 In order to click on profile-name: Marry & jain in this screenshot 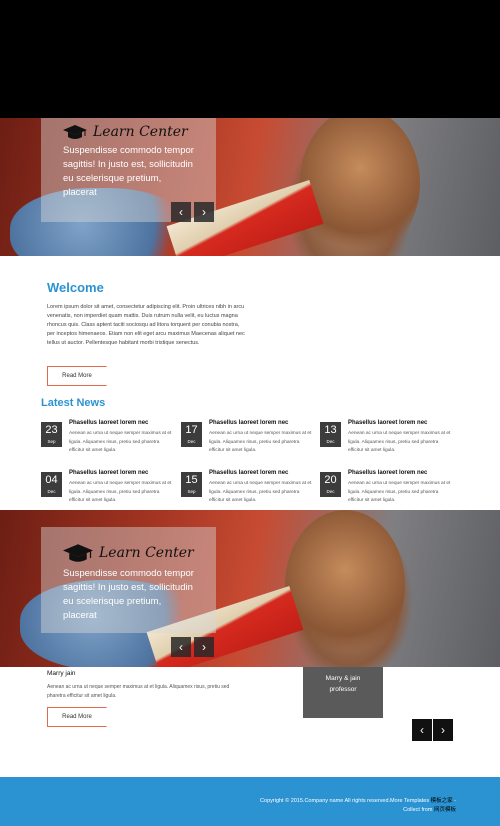, I will do `click(343, 678)`.